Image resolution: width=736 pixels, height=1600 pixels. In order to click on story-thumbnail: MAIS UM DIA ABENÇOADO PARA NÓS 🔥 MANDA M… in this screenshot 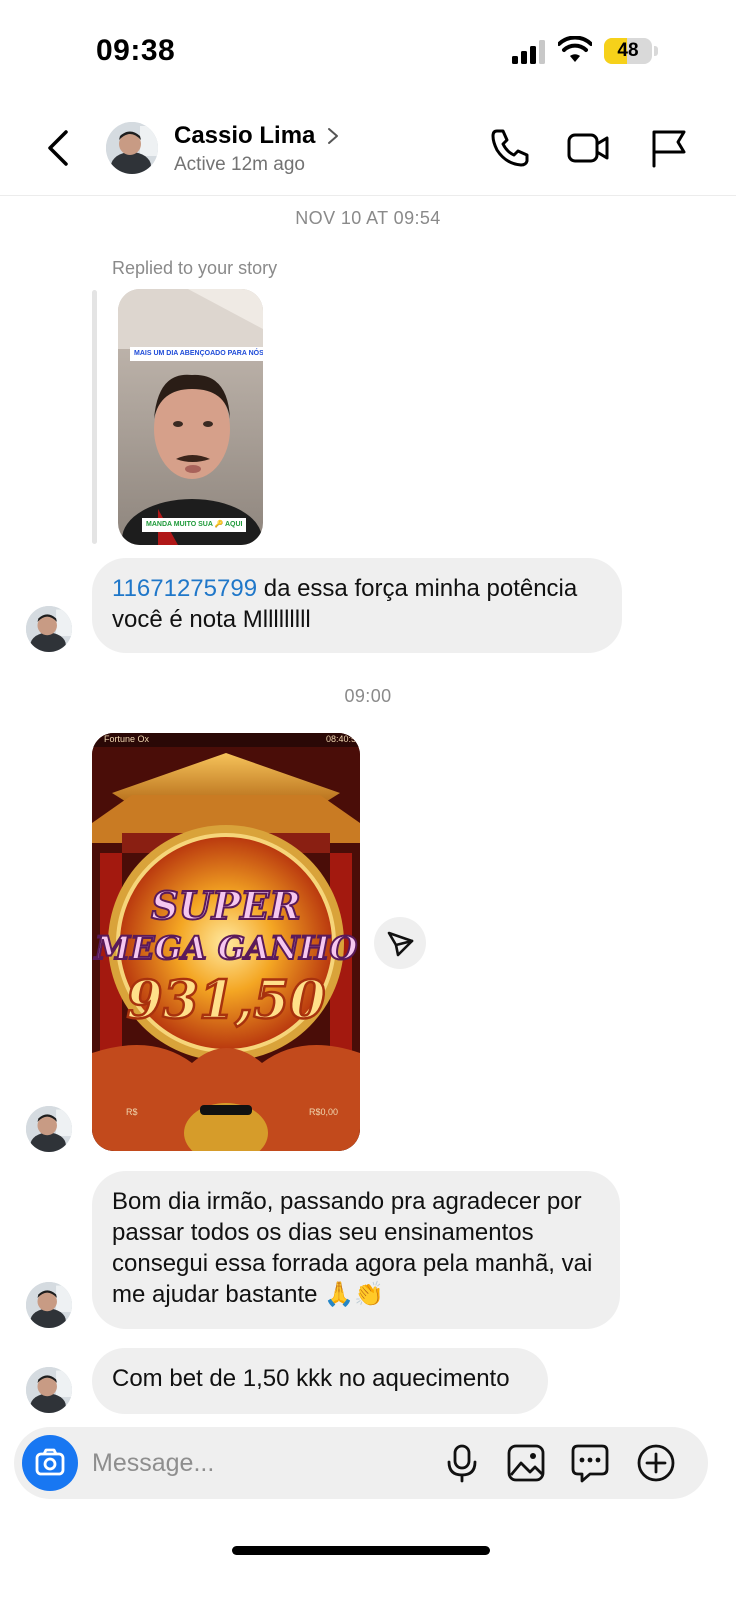, I will do `click(190, 417)`.